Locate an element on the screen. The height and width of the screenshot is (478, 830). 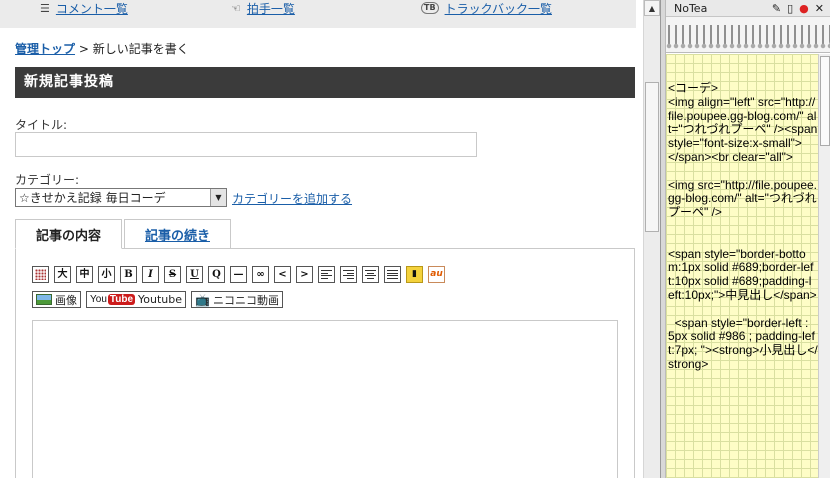
insert-youtube-button: You Tube Youtube is located at coordinates (136, 299).